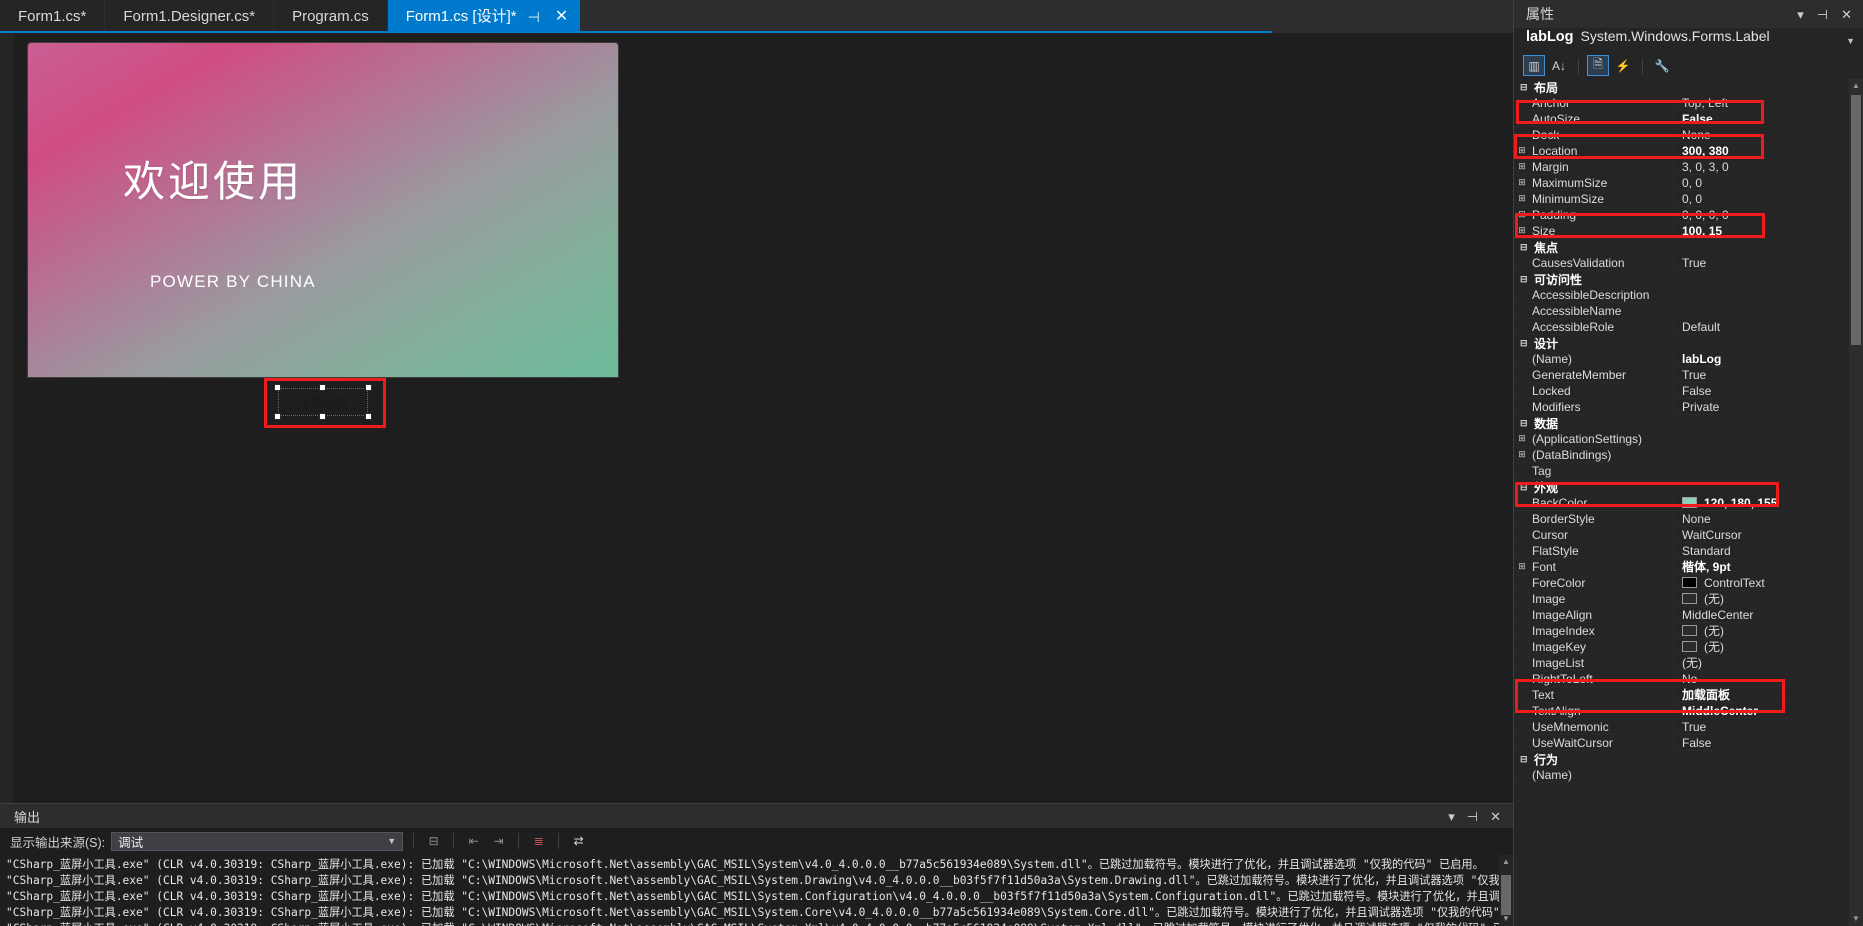  What do you see at coordinates (391, 841) in the screenshot?
I see `chevron-down-icon: ▼` at bounding box center [391, 841].